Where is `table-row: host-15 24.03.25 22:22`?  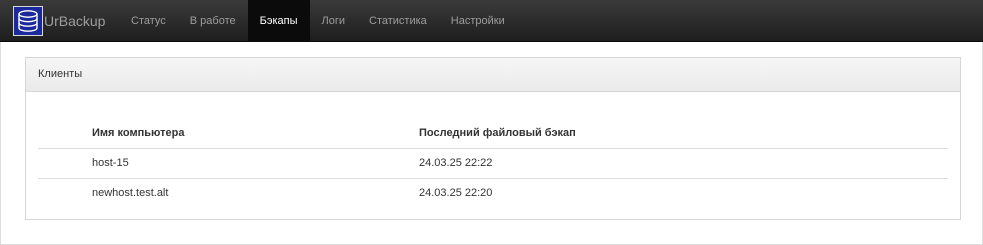 table-row: host-15 24.03.25 22:22 is located at coordinates (493, 163).